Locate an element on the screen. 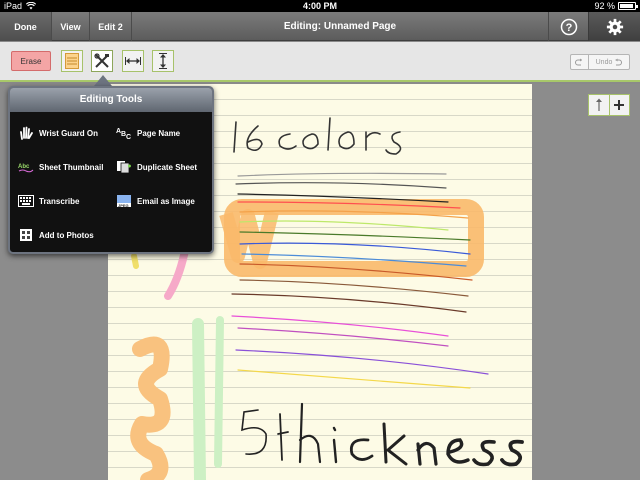 Image resolution: width=640 pixels, height=480 pixels. redo-button is located at coordinates (580, 62).